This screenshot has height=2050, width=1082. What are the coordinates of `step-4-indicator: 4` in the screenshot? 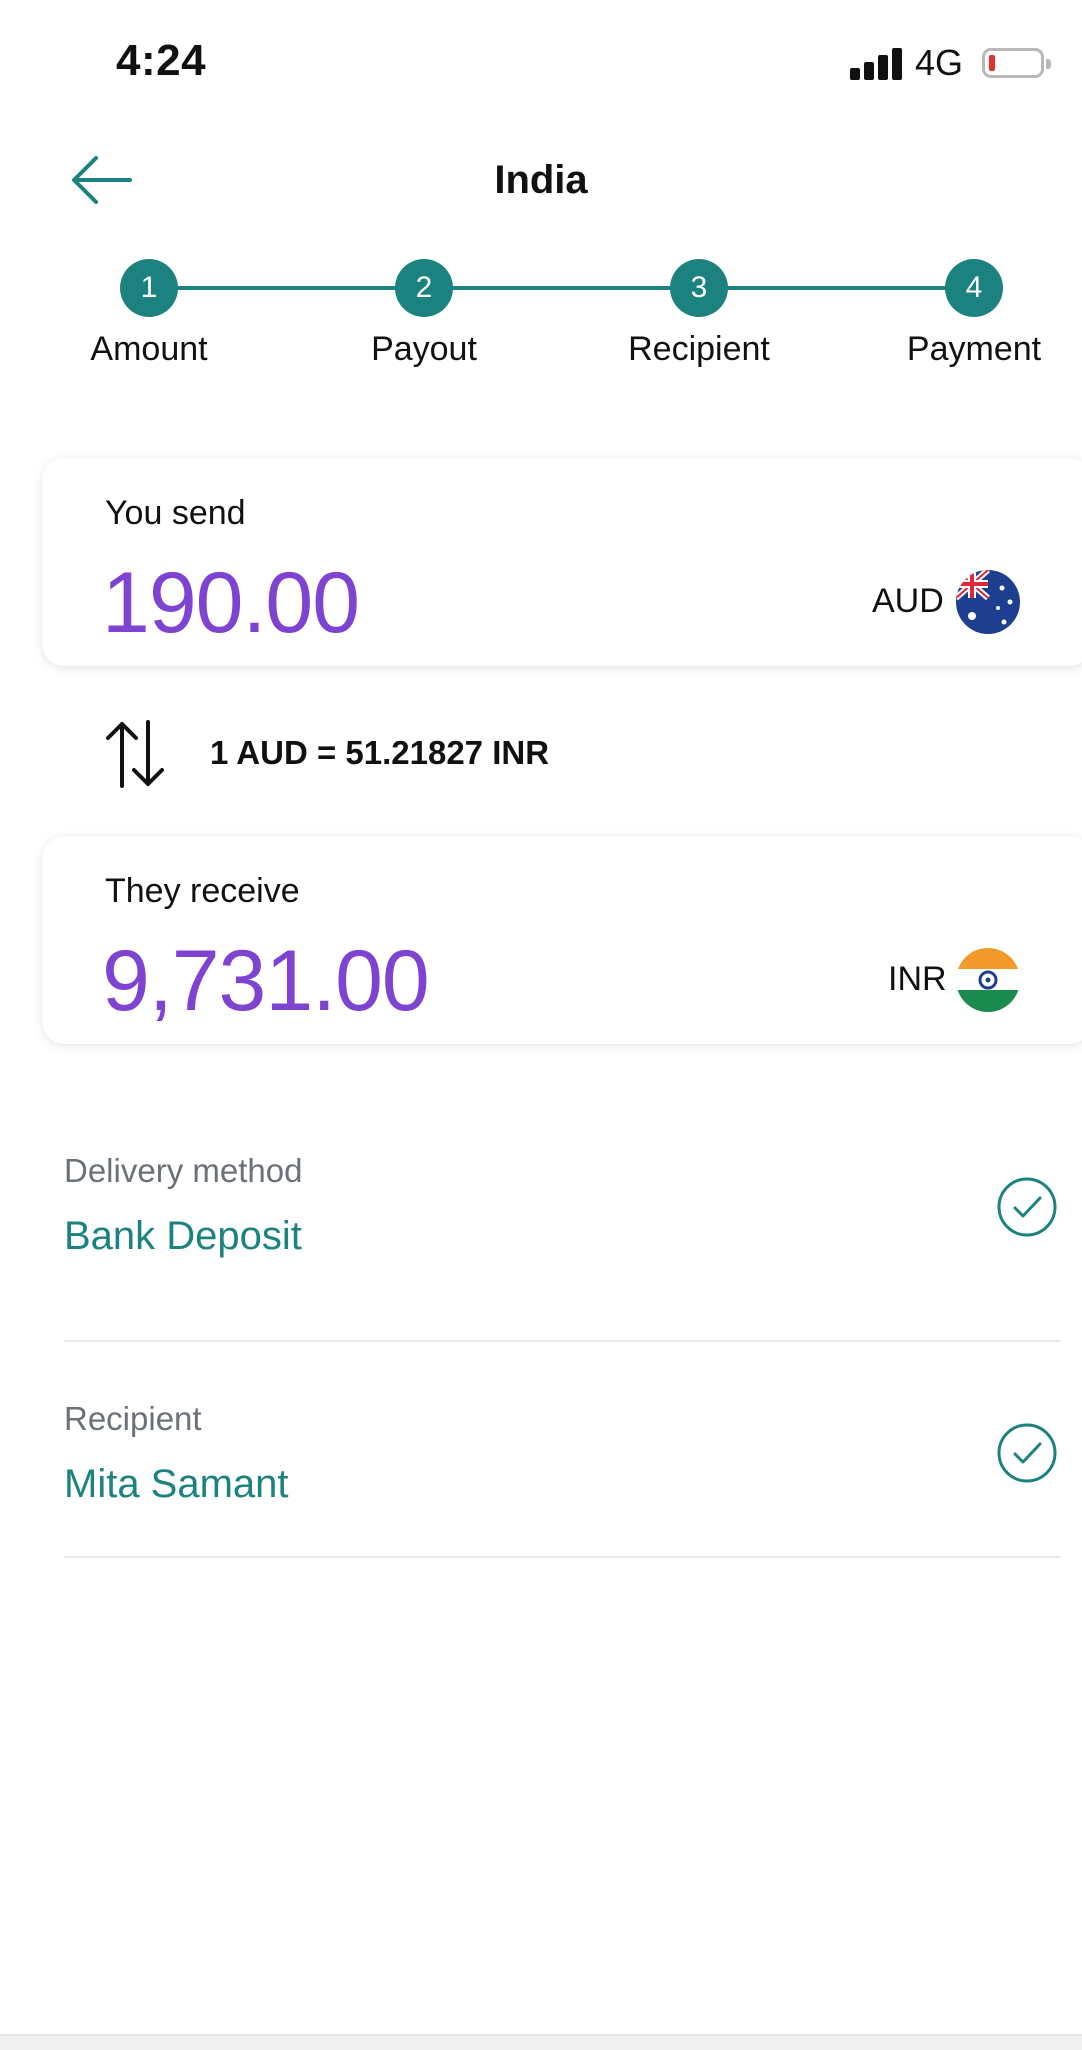 It's located at (974, 288).